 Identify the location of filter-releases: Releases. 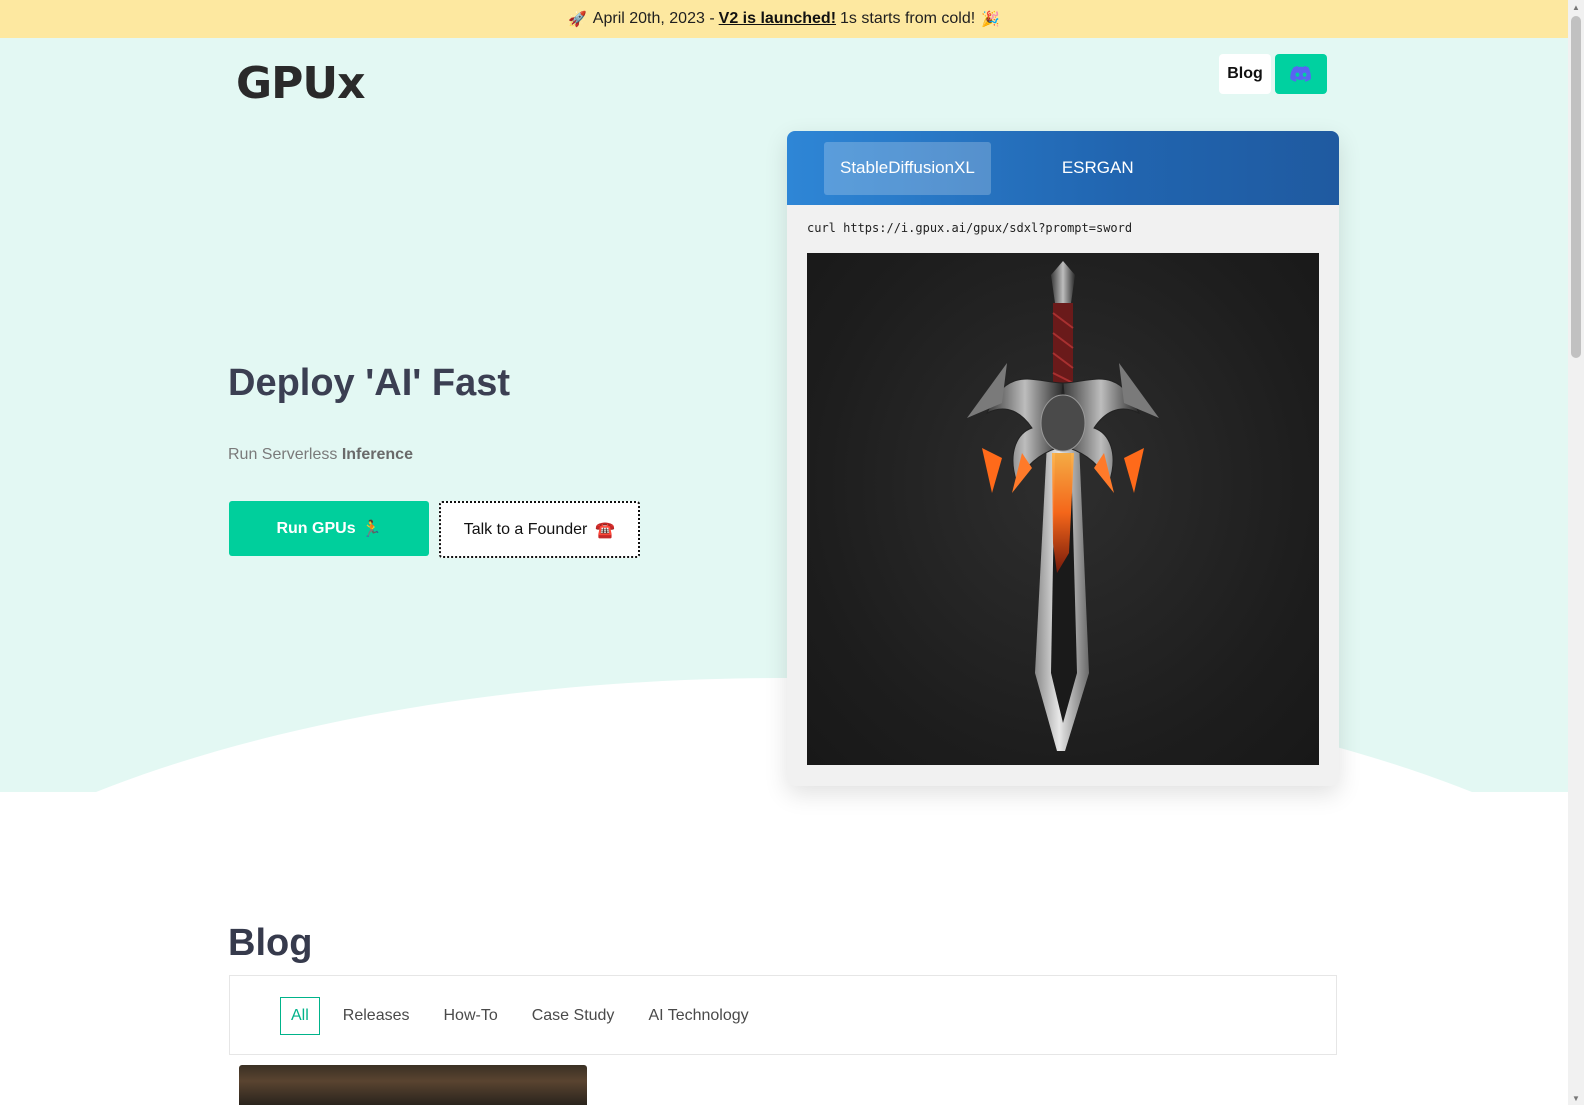
(376, 1016).